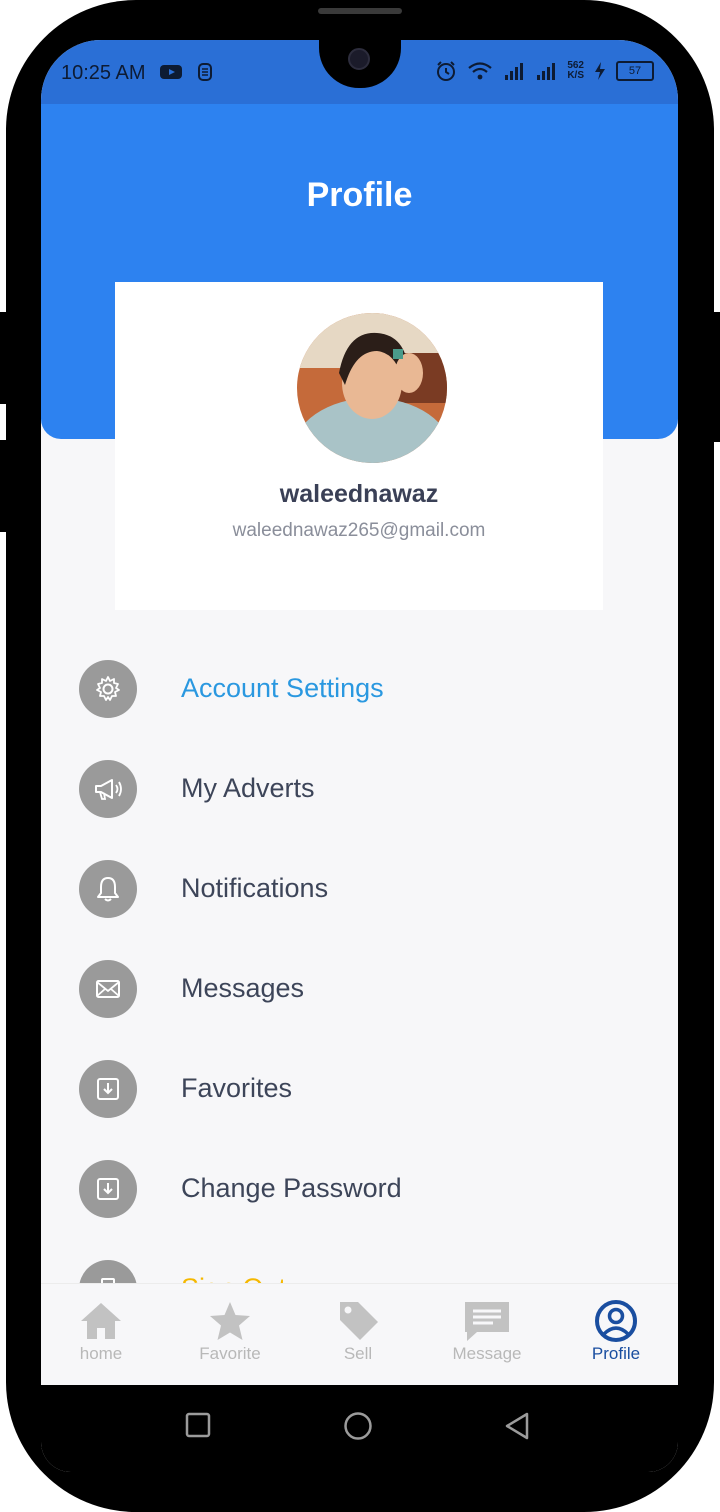  What do you see at coordinates (171, 72) in the screenshot?
I see `youtube-icon` at bounding box center [171, 72].